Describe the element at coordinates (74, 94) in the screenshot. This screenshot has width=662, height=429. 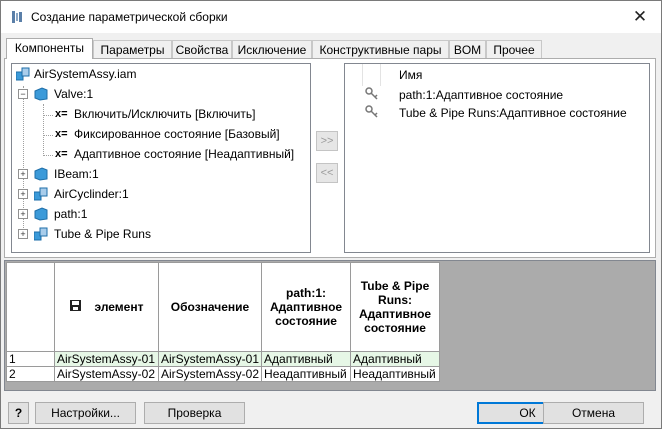
I see `tree-item-label: Valve:1` at that location.